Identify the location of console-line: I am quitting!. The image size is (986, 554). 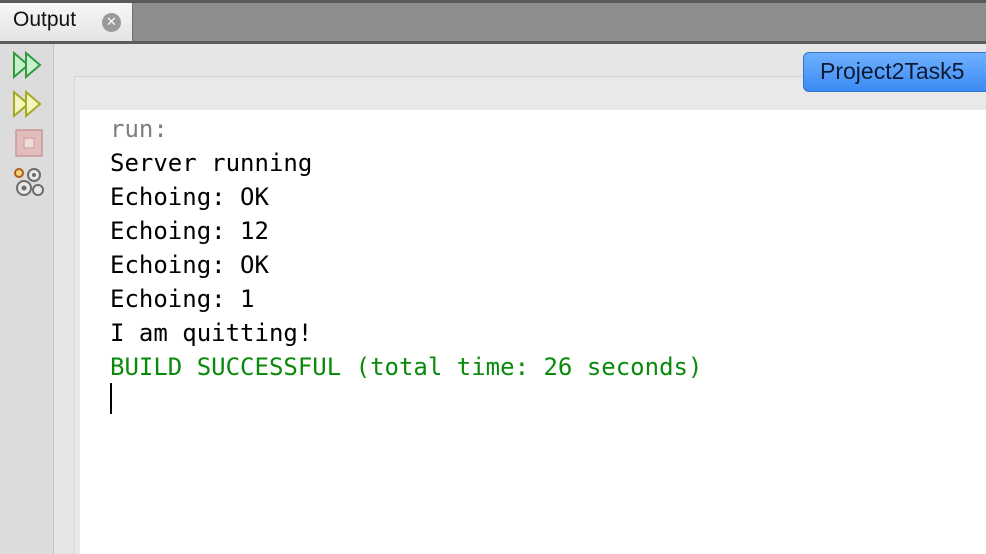
(211, 333).